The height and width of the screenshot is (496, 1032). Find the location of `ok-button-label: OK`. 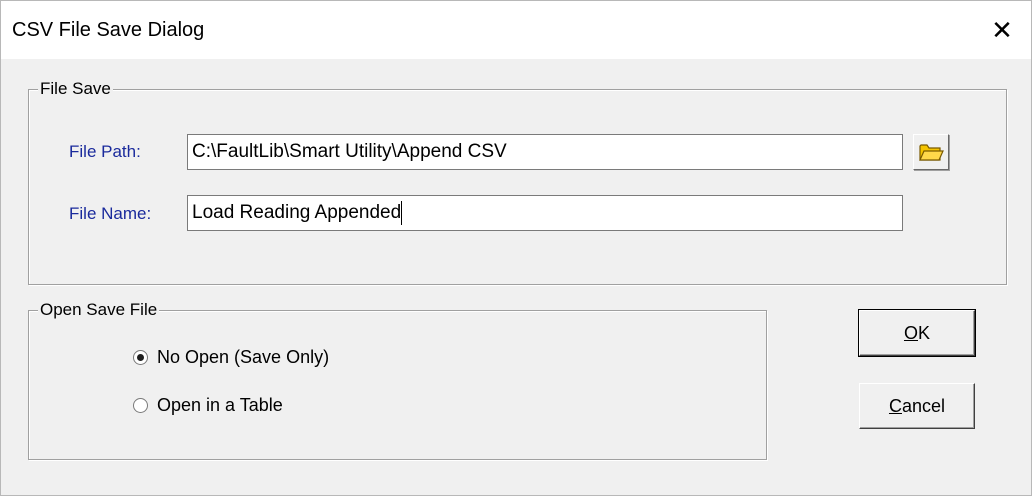

ok-button-label: OK is located at coordinates (917, 333).